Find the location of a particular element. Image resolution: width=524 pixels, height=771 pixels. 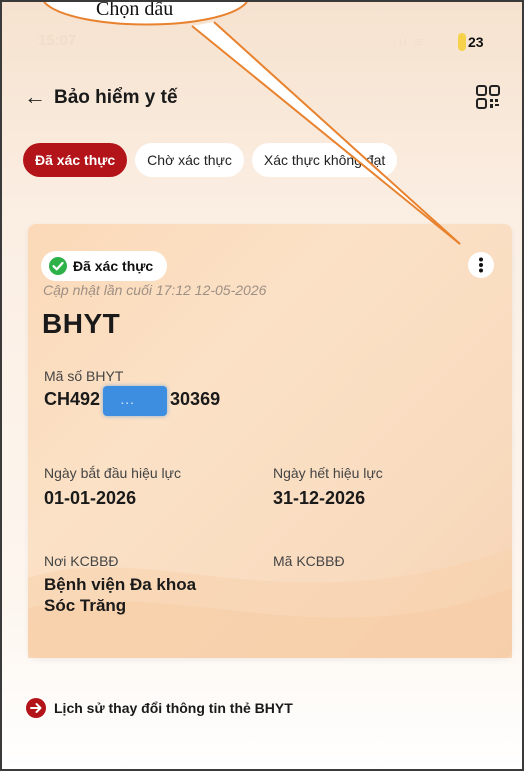

battery-icon is located at coordinates (462, 42).